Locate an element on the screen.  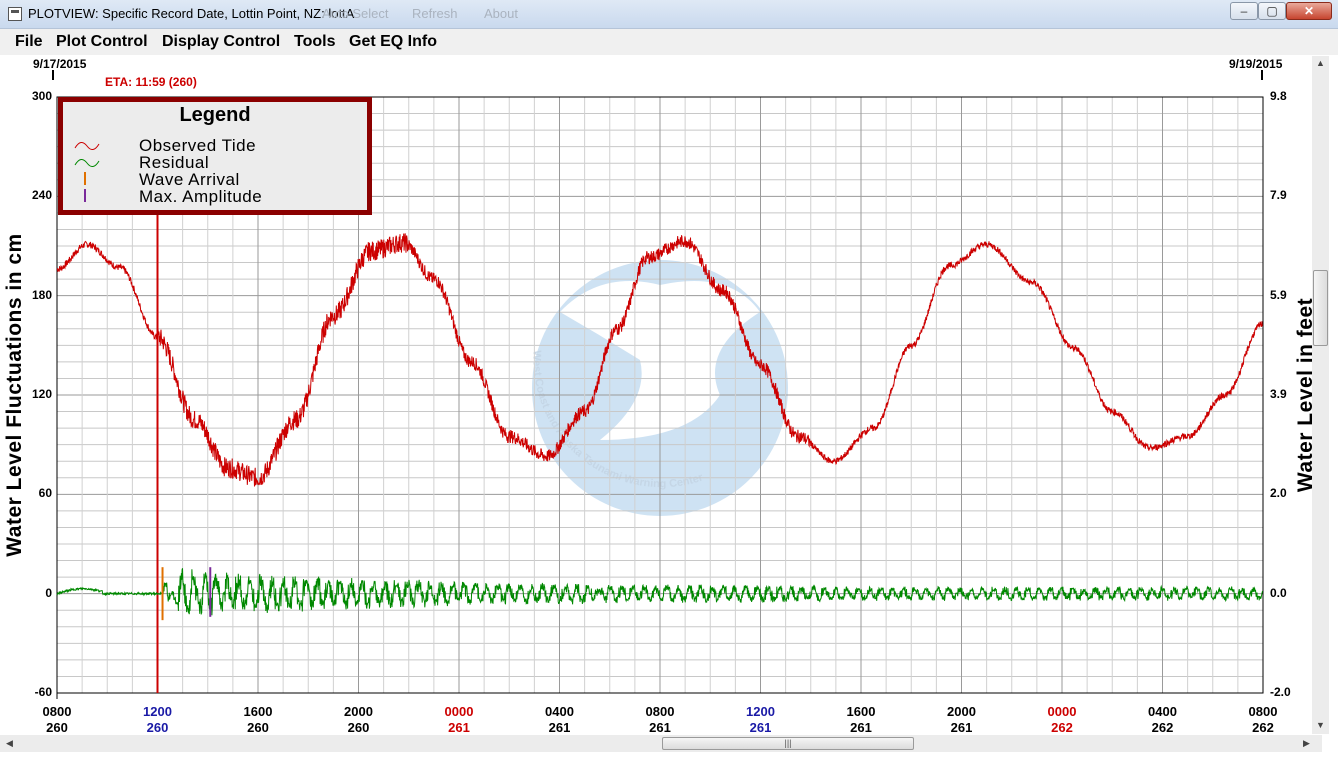
x-tick-label: 1200 261 is located at coordinates (761, 720).